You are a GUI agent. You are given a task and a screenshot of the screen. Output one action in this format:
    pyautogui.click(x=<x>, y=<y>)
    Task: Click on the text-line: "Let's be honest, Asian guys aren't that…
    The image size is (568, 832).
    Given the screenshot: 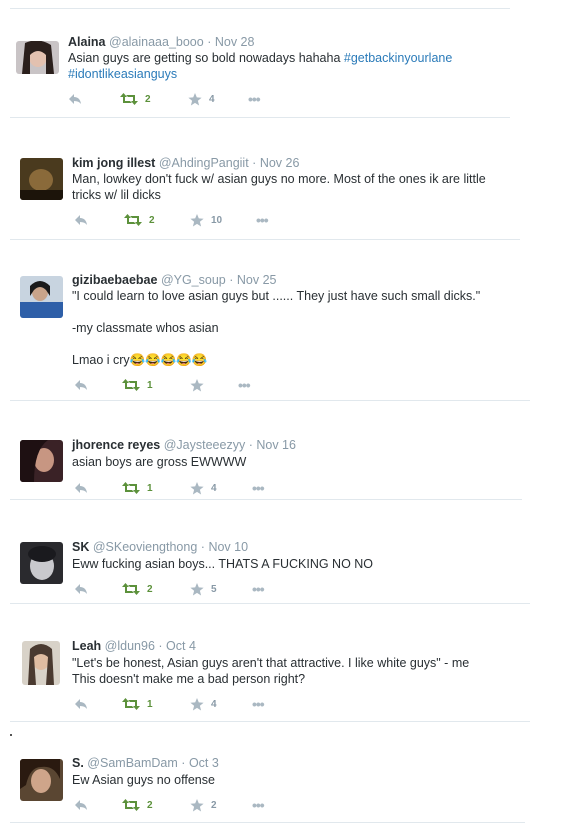 What is the action you would take?
    pyautogui.click(x=271, y=663)
    